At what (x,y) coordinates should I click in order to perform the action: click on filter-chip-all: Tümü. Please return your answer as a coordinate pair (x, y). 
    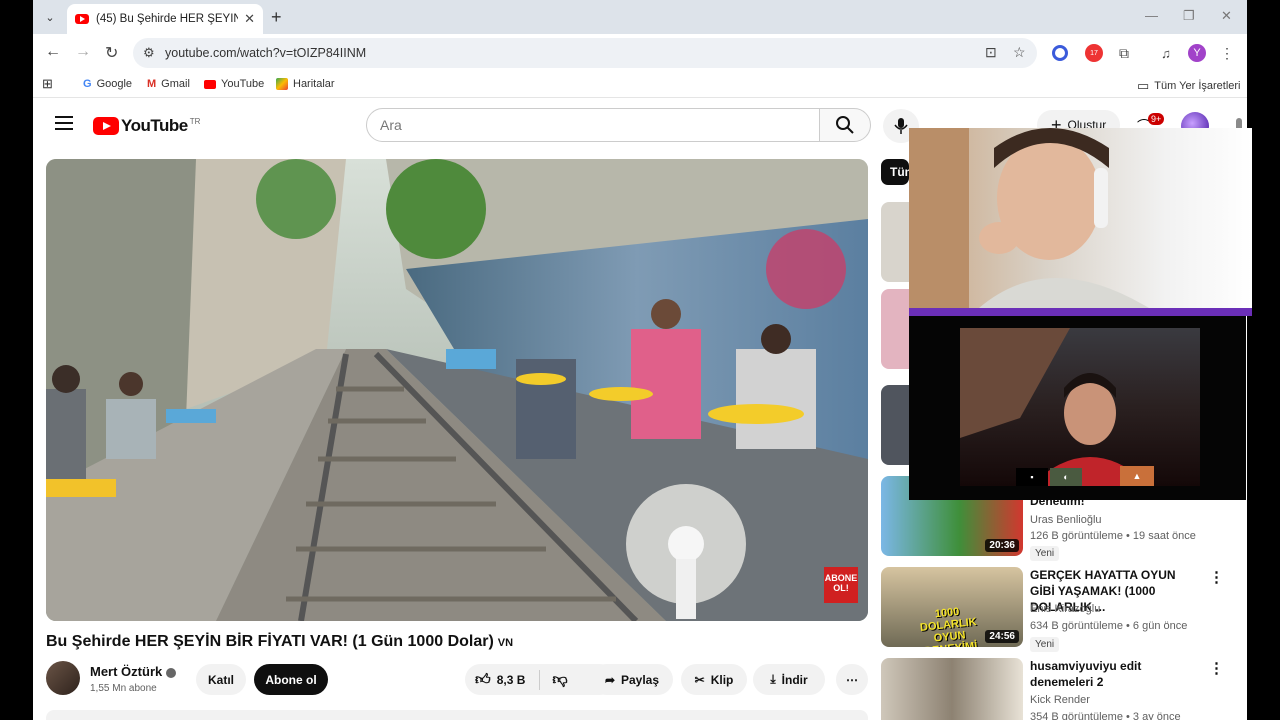
    Looking at the image, I should click on (895, 172).